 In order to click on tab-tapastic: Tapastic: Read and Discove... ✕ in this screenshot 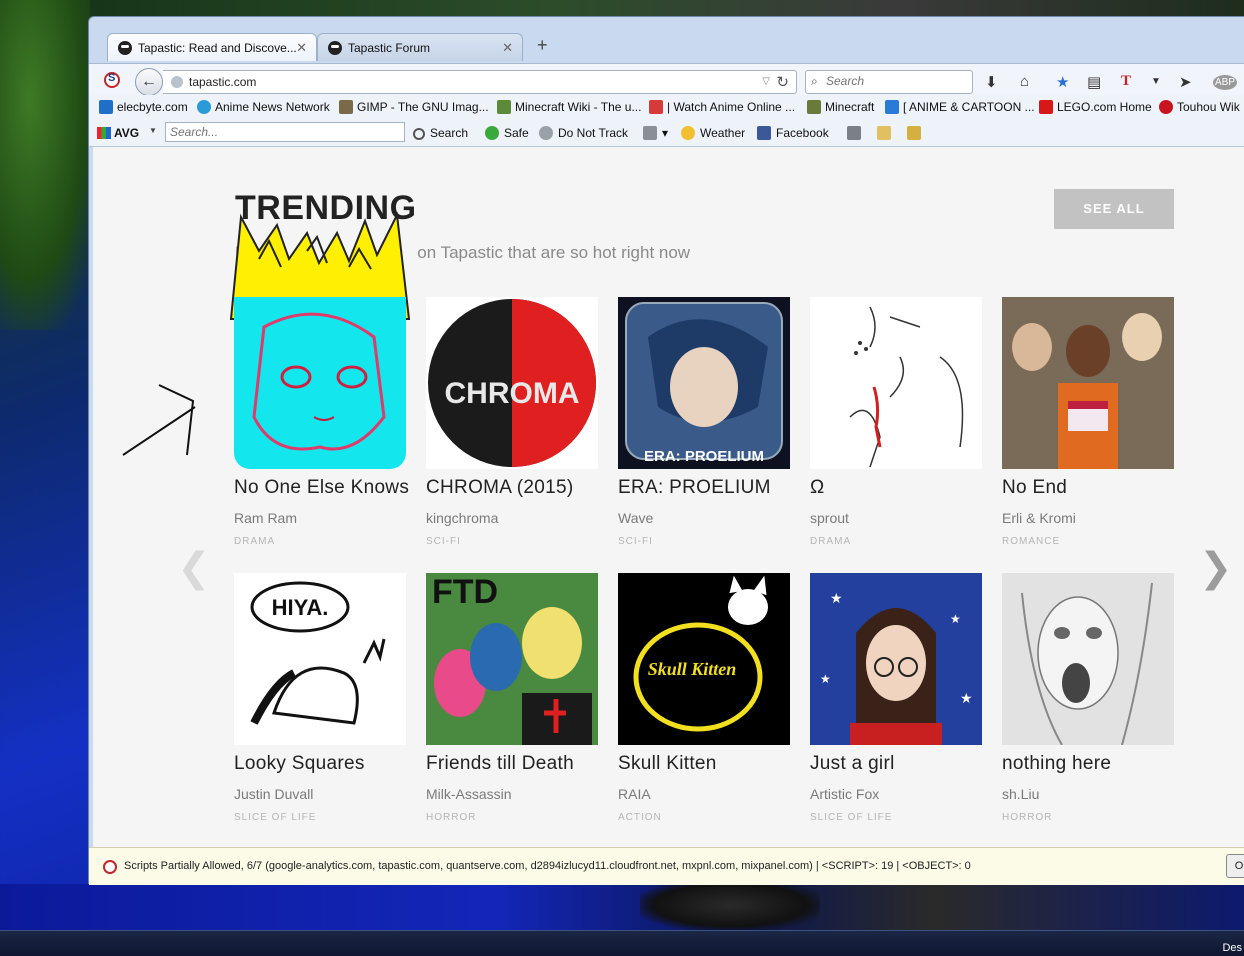, I will do `click(212, 47)`.